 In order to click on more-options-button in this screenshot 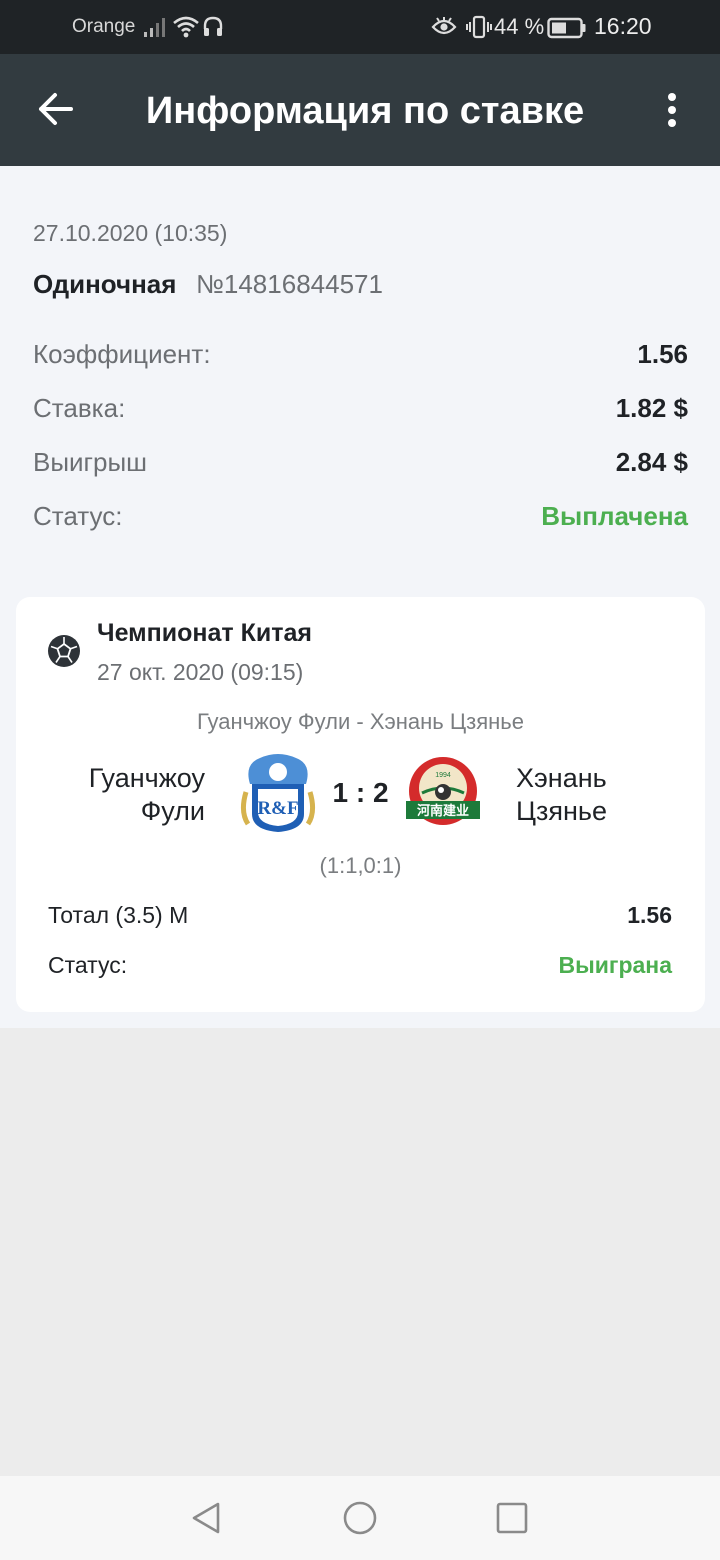, I will do `click(672, 110)`.